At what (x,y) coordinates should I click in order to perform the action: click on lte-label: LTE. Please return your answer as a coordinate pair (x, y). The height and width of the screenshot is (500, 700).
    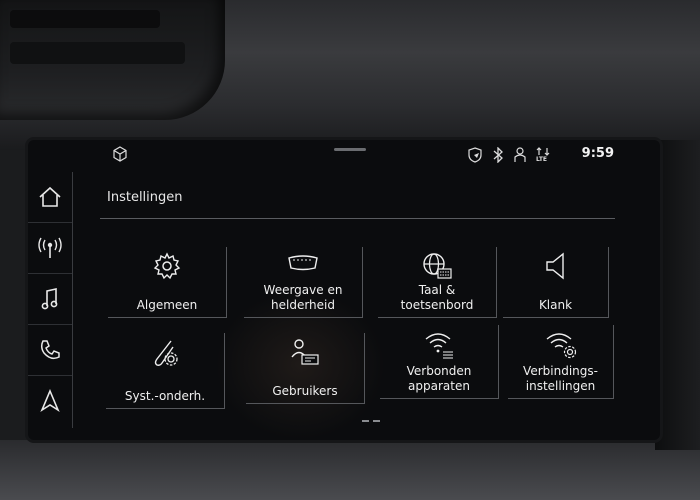
    Looking at the image, I should click on (542, 159).